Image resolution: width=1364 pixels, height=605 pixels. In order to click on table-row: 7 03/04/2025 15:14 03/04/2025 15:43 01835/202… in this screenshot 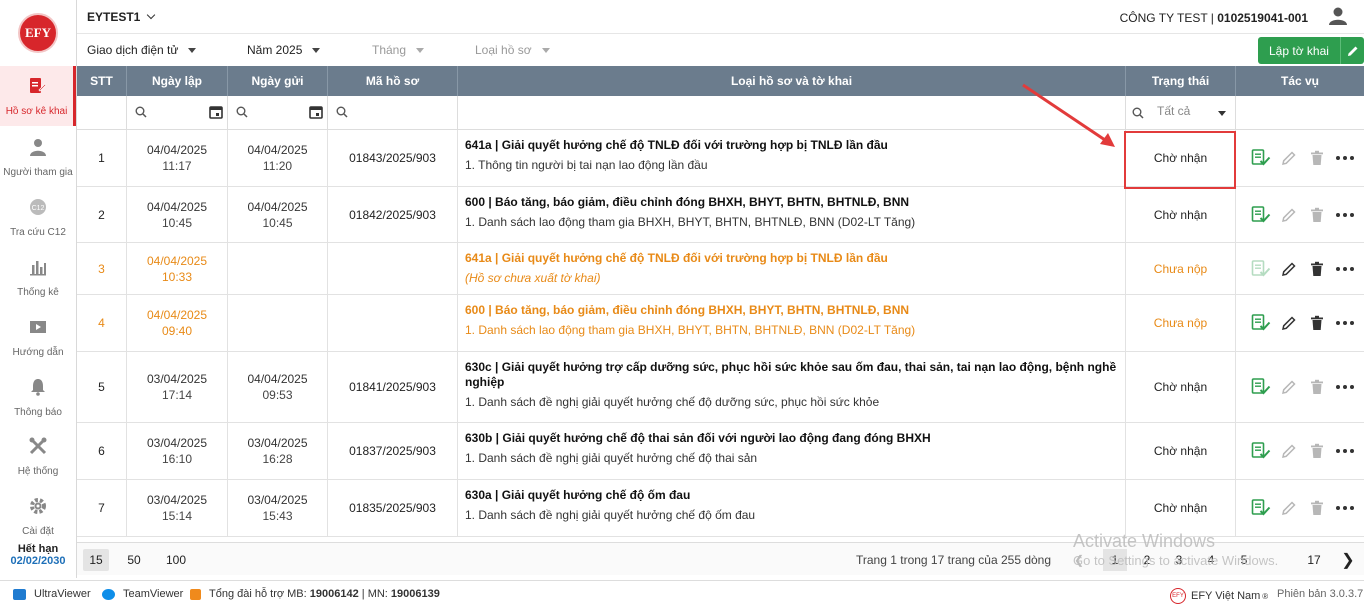, I will do `click(720, 508)`.